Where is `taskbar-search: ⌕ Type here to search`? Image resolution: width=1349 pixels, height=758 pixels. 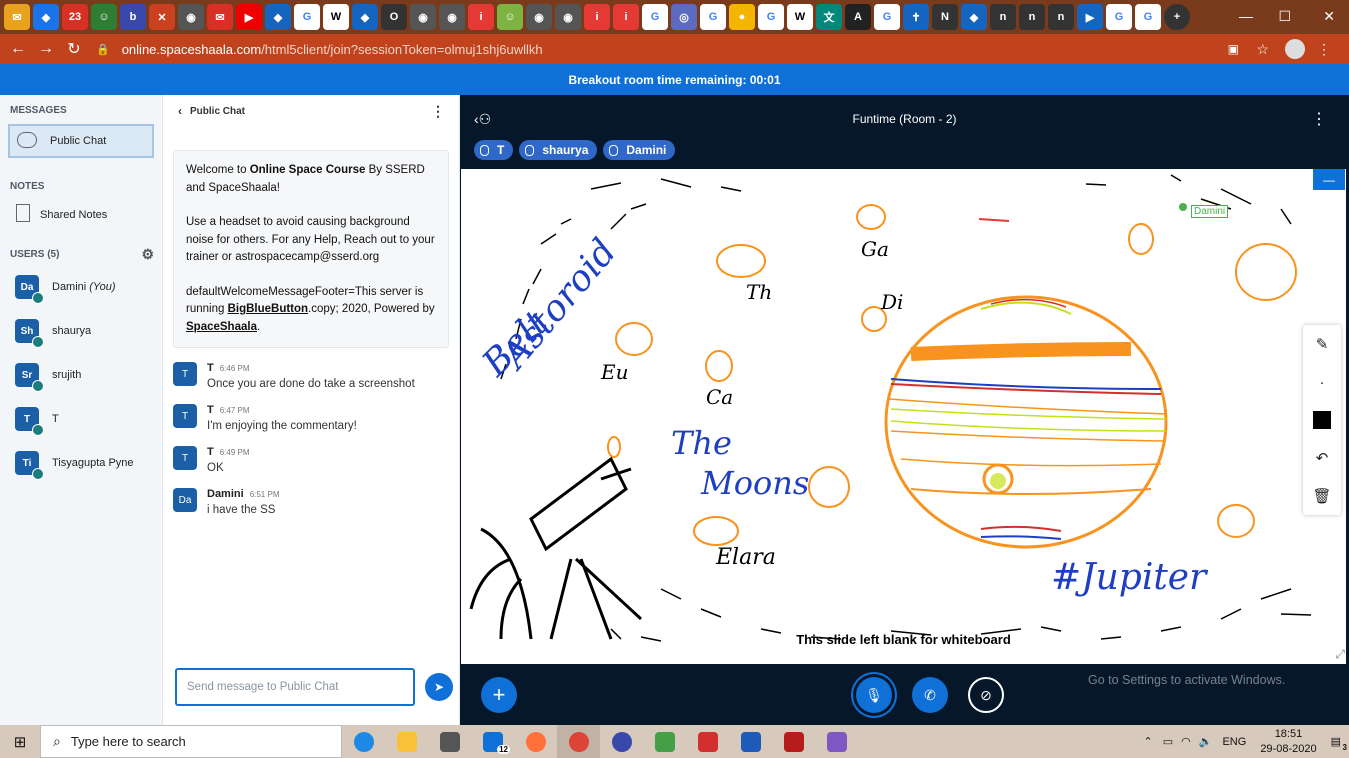 taskbar-search: ⌕ Type here to search is located at coordinates (191, 741).